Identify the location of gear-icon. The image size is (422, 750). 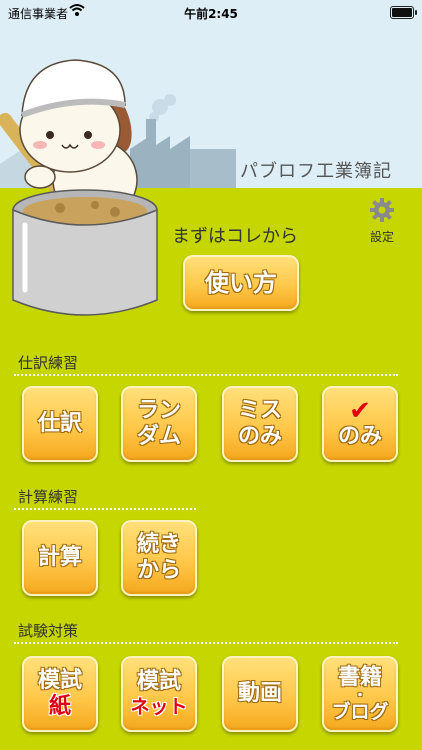
(382, 212).